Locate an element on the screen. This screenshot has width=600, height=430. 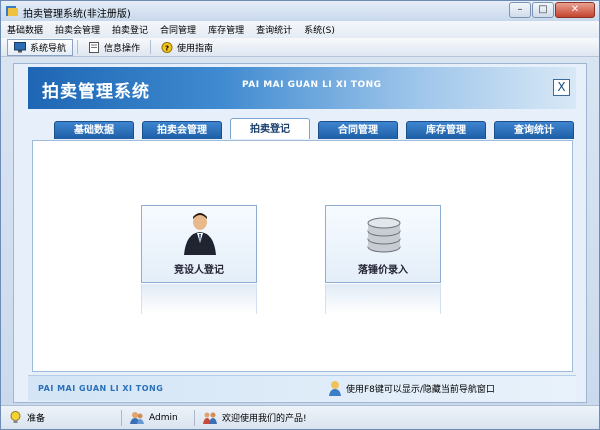
bidder-registration-card: 竞设人登记 is located at coordinates (199, 244).